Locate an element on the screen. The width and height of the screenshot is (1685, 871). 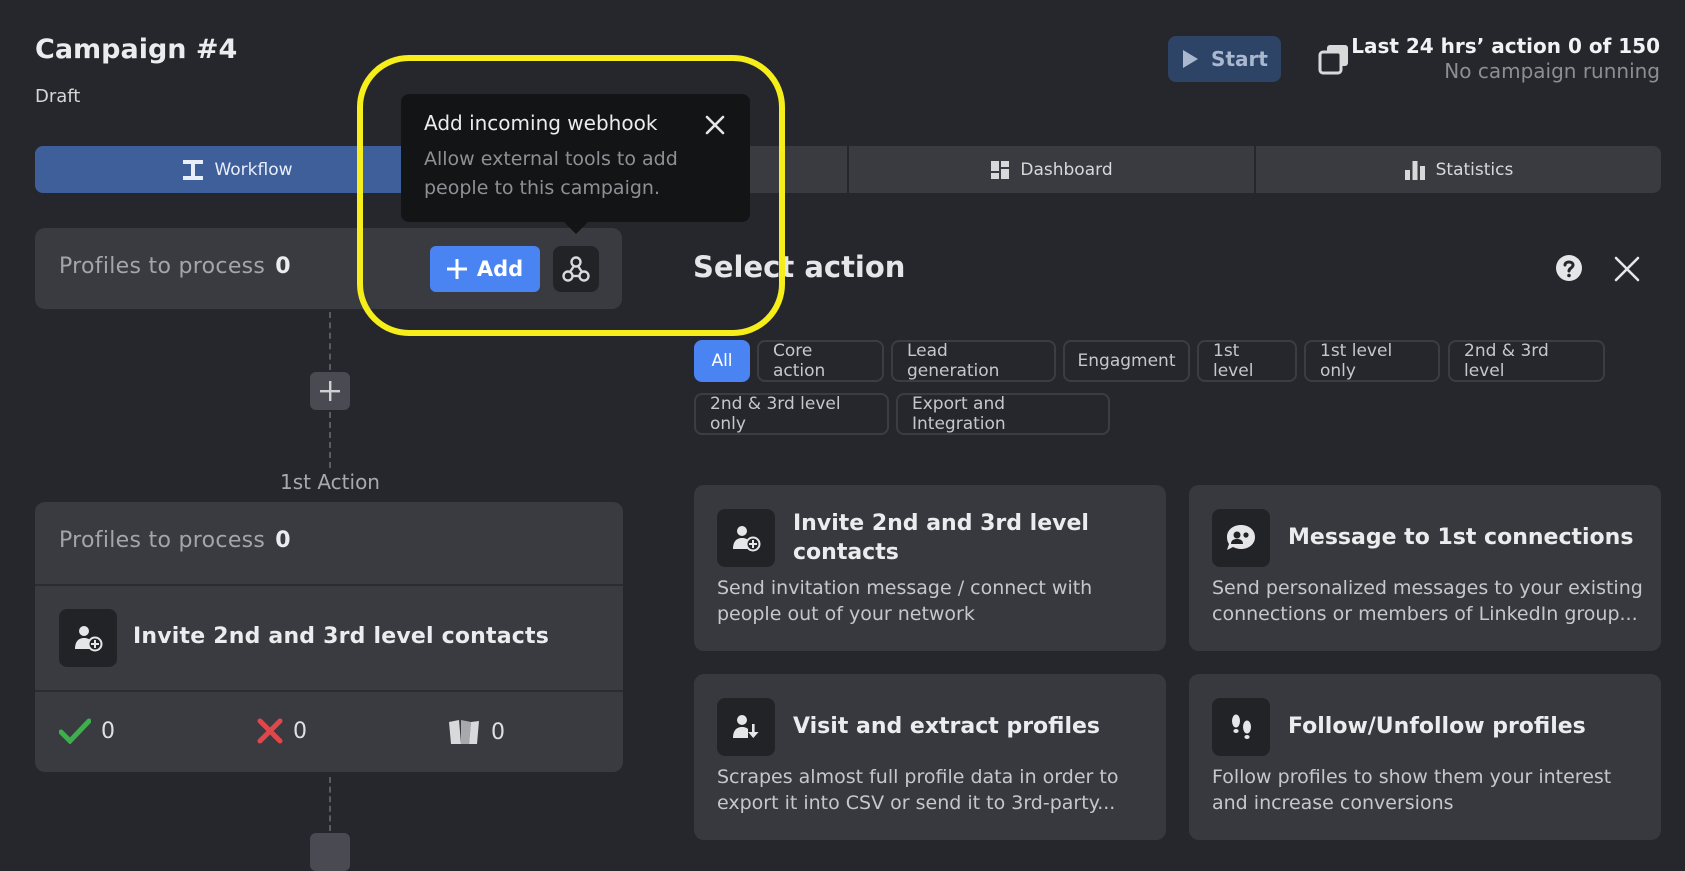
page-title: Campaign #4 is located at coordinates (136, 49).